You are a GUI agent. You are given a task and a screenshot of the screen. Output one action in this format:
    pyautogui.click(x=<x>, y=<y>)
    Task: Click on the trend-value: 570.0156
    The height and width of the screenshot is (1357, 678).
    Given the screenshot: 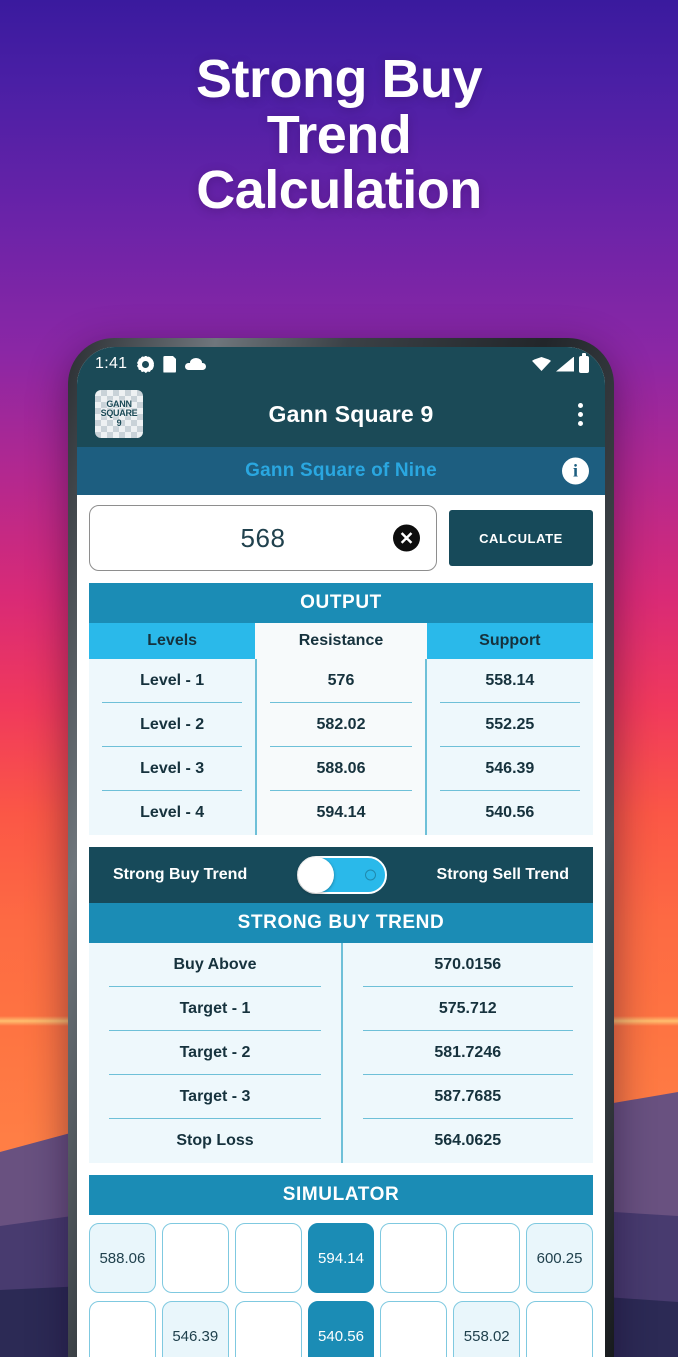 What is the action you would take?
    pyautogui.click(x=468, y=965)
    